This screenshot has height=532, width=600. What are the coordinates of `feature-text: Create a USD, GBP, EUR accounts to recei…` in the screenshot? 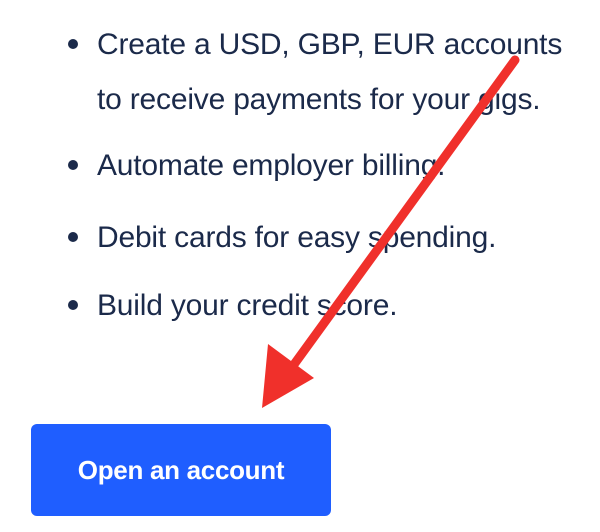 It's located at (330, 72).